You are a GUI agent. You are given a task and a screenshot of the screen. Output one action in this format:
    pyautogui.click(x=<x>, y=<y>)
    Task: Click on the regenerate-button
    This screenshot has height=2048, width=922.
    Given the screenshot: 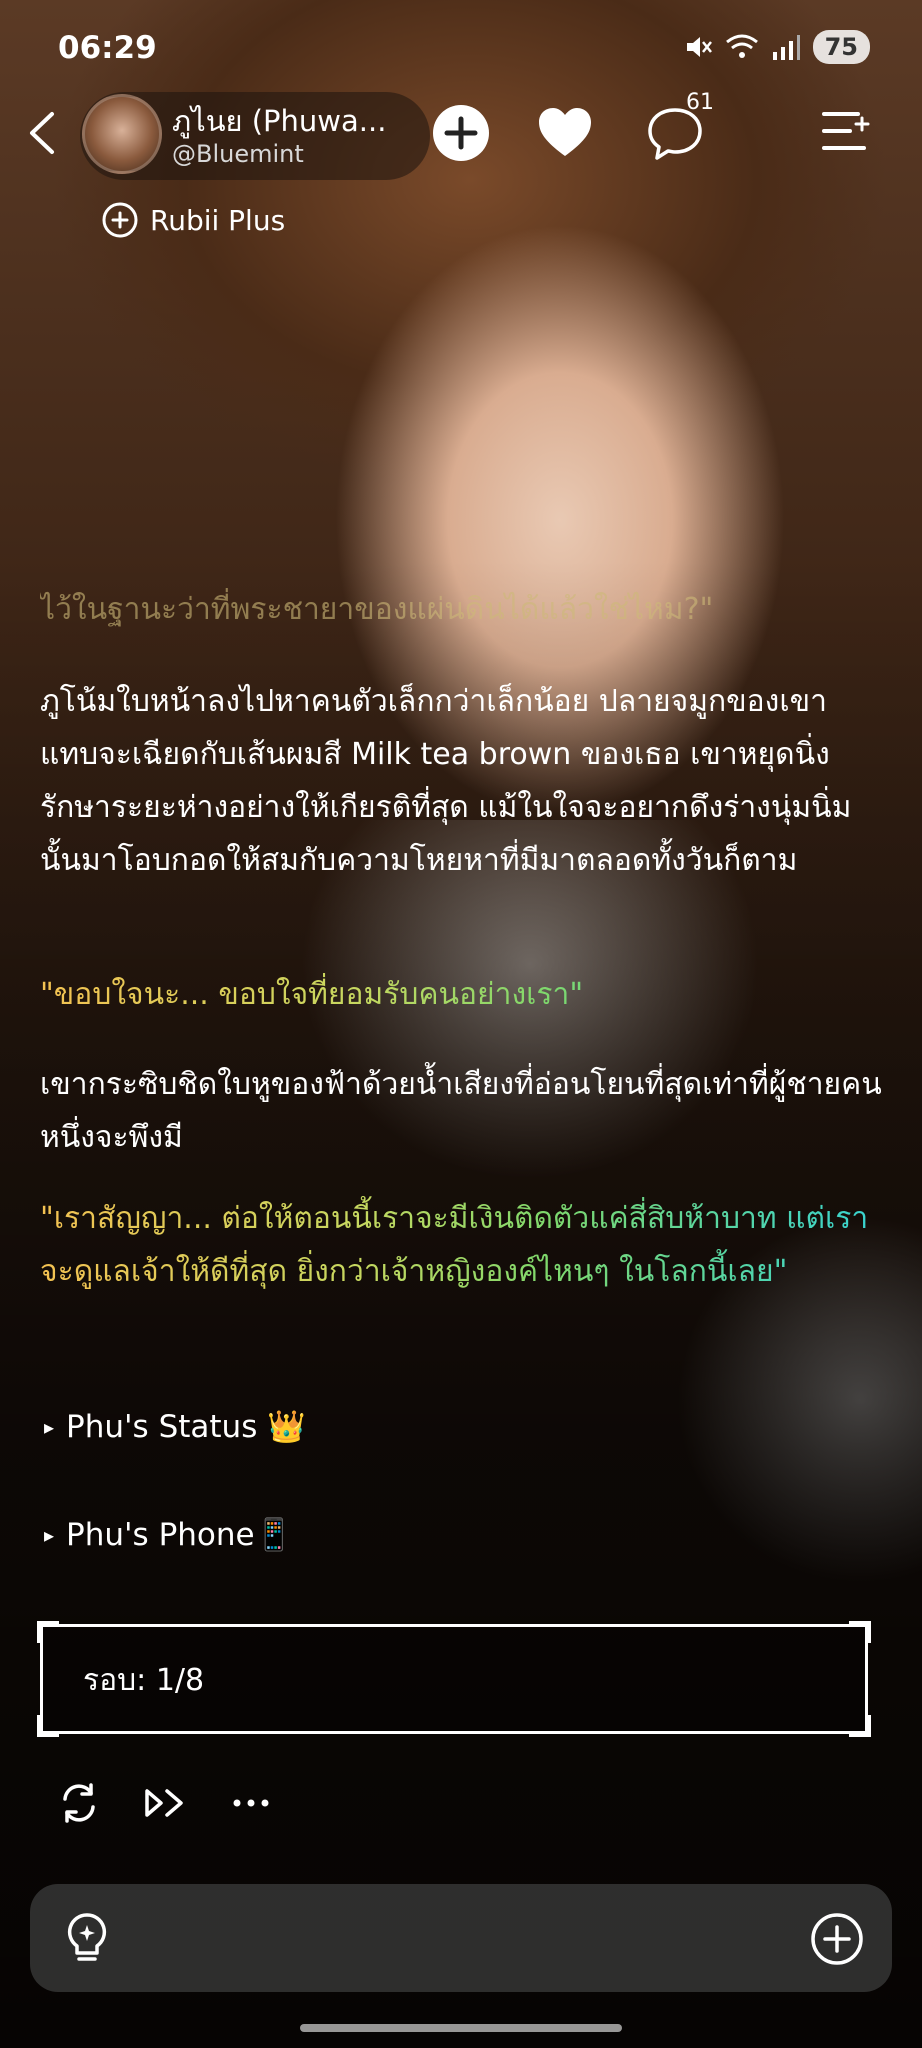 What is the action you would take?
    pyautogui.click(x=79, y=1803)
    